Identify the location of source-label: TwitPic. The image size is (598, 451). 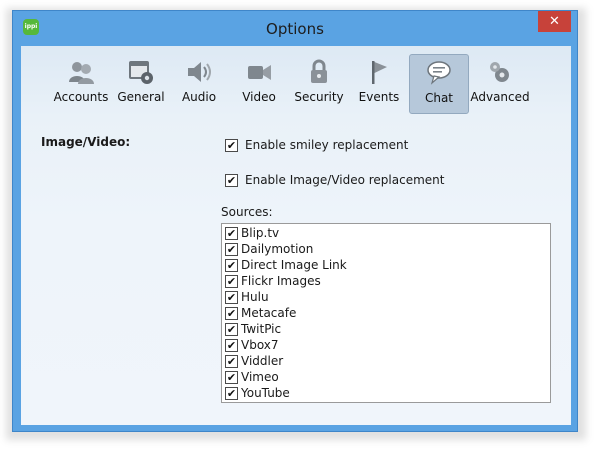
(261, 329).